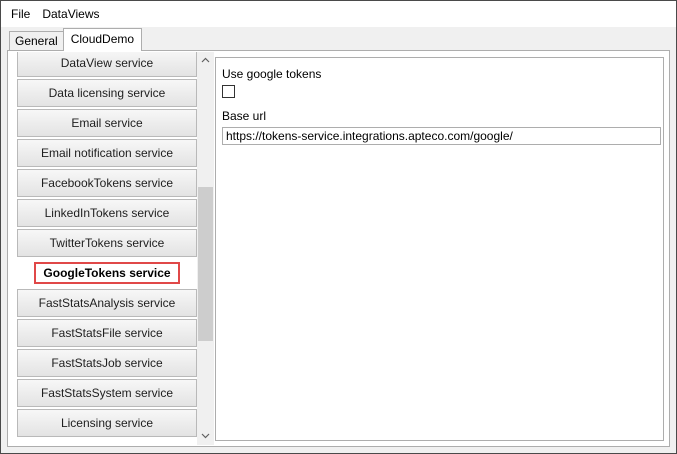 This screenshot has height=454, width=677. What do you see at coordinates (244, 116) in the screenshot?
I see `base-url-label: Base url` at bounding box center [244, 116].